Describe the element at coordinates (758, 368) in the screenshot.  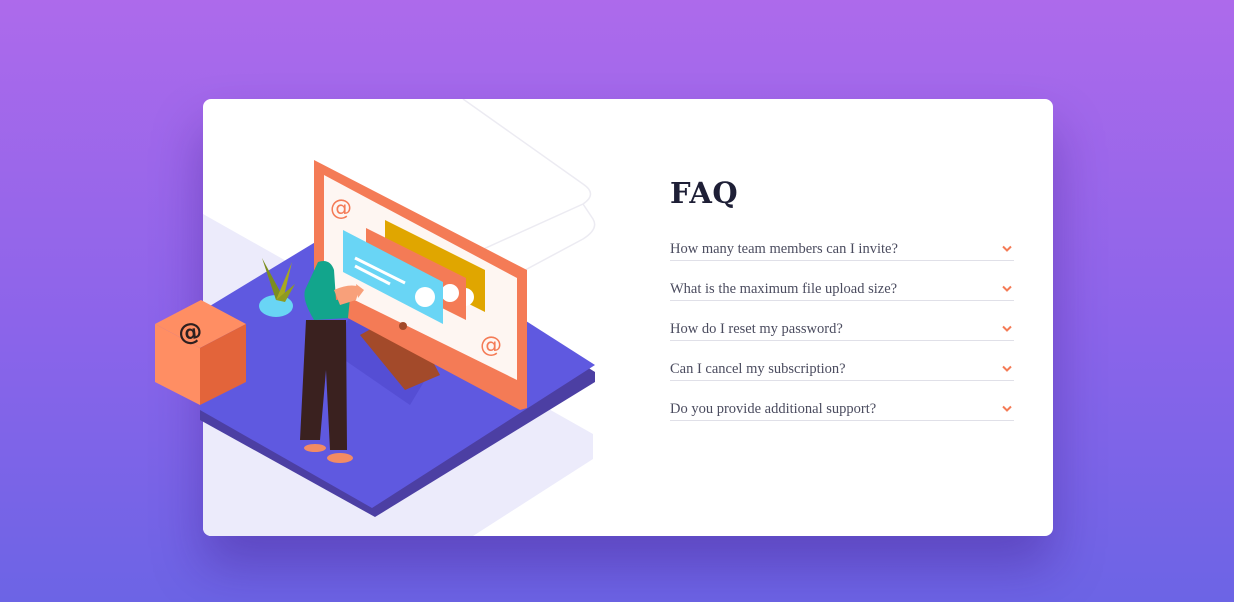
I see `faq-question-text: Can I cancel my subscription?` at that location.